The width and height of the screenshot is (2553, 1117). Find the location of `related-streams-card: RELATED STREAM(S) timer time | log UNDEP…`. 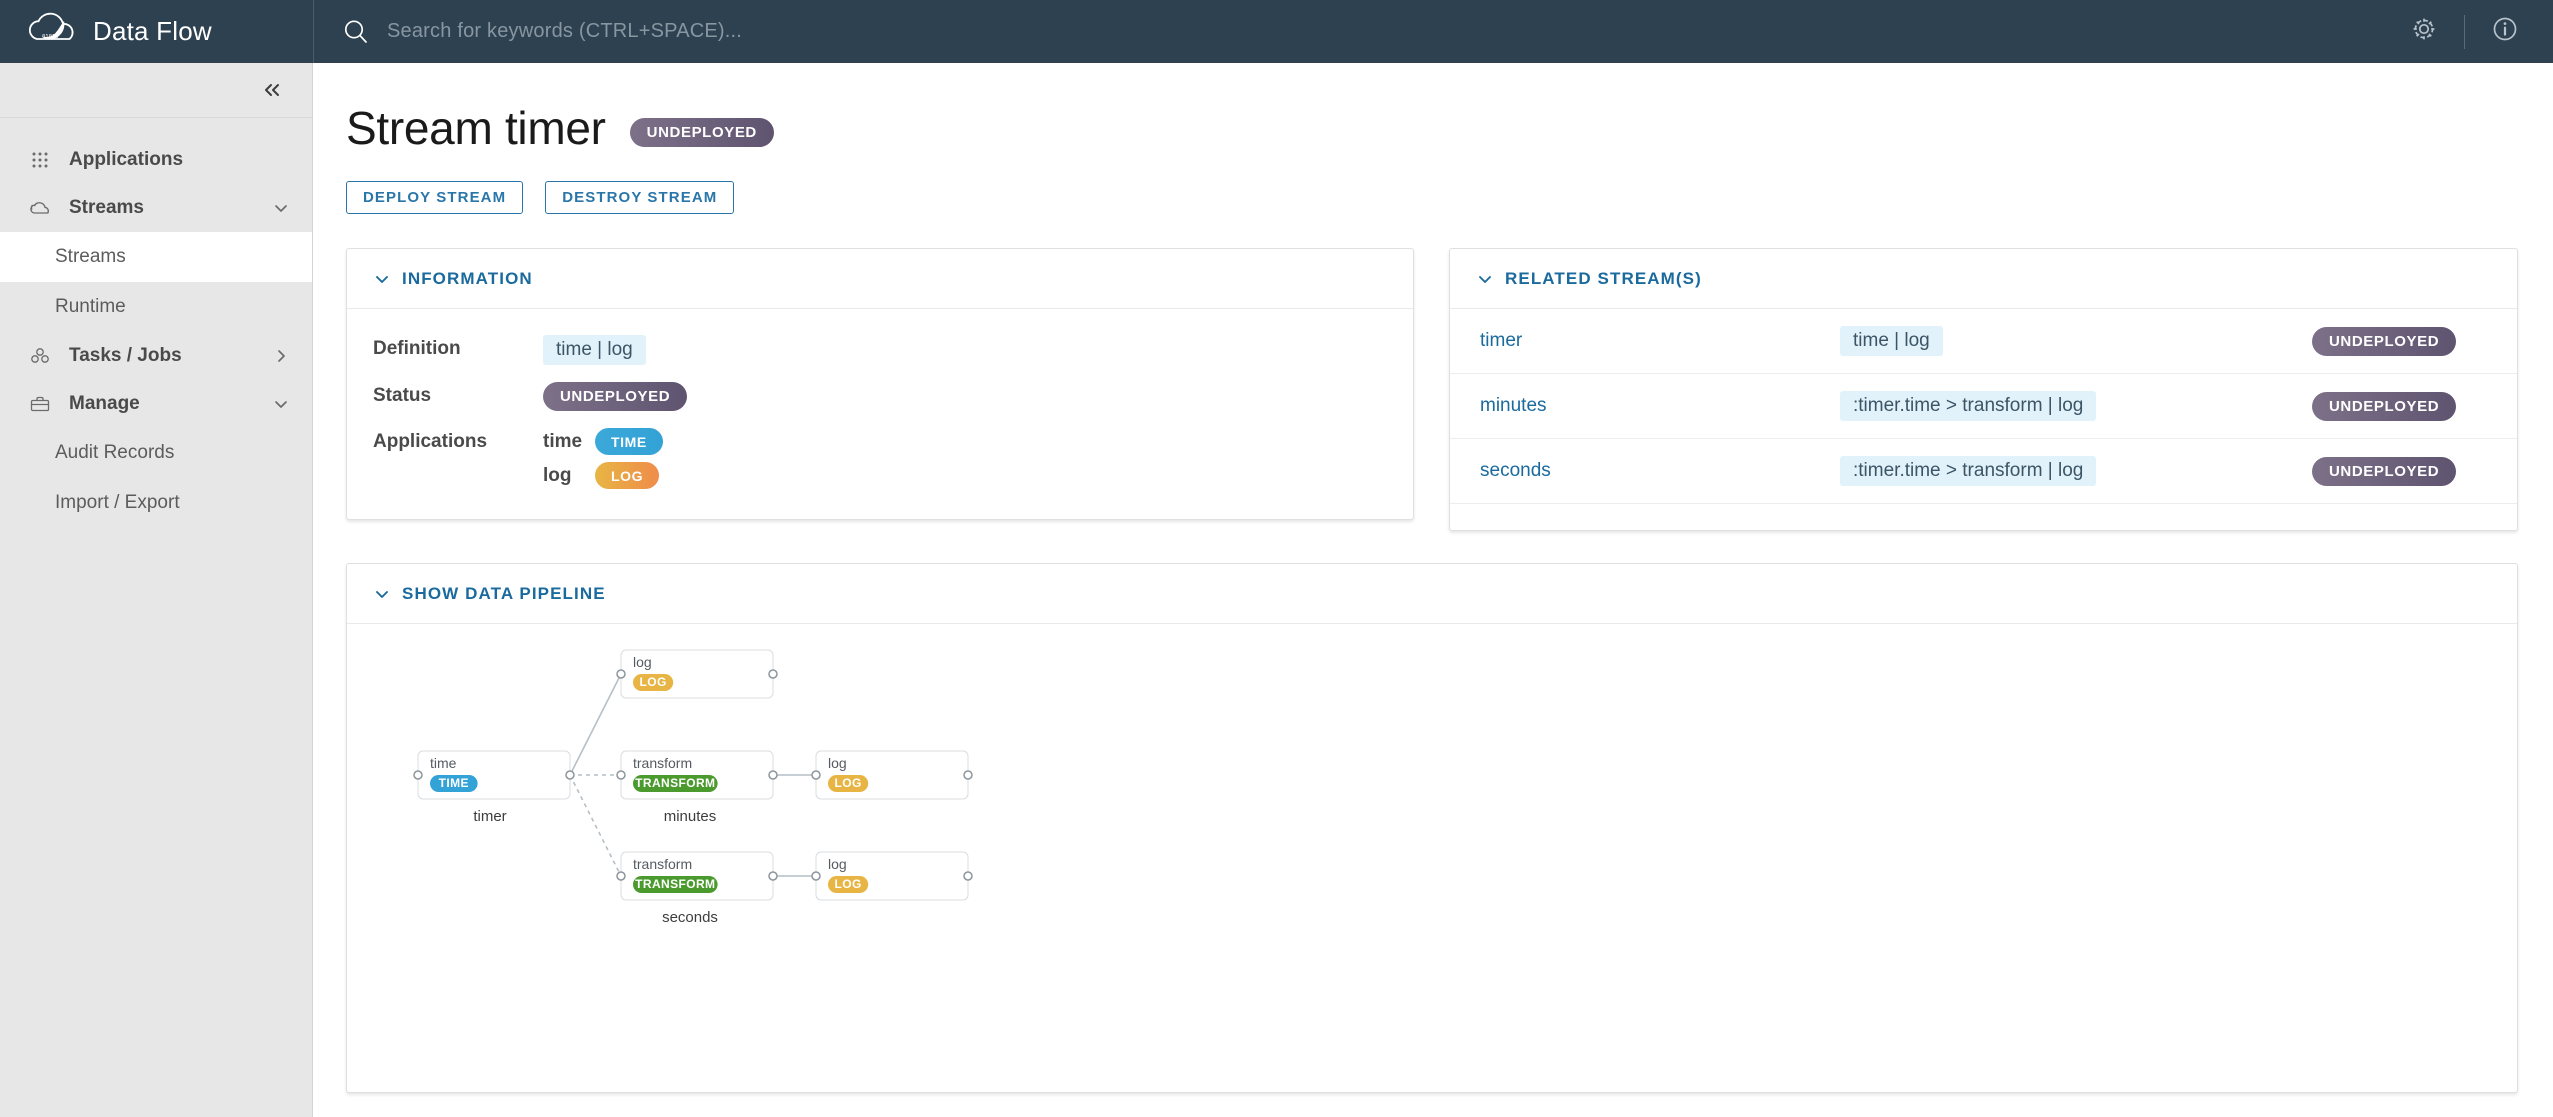

related-streams-card: RELATED STREAM(S) timer time | log UNDEP… is located at coordinates (1983, 389).